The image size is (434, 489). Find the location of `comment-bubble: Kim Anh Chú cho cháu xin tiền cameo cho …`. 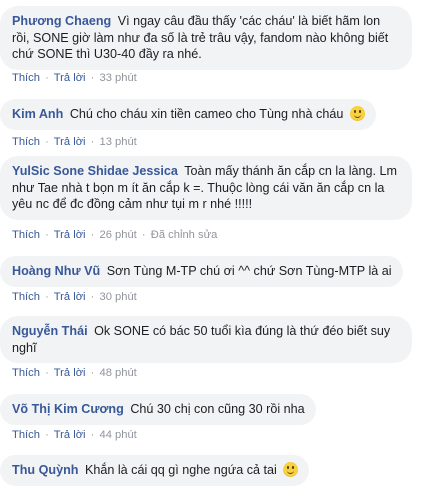

comment-bubble: Kim Anh Chú cho cháu xin tiền cameo cho … is located at coordinates (188, 114).